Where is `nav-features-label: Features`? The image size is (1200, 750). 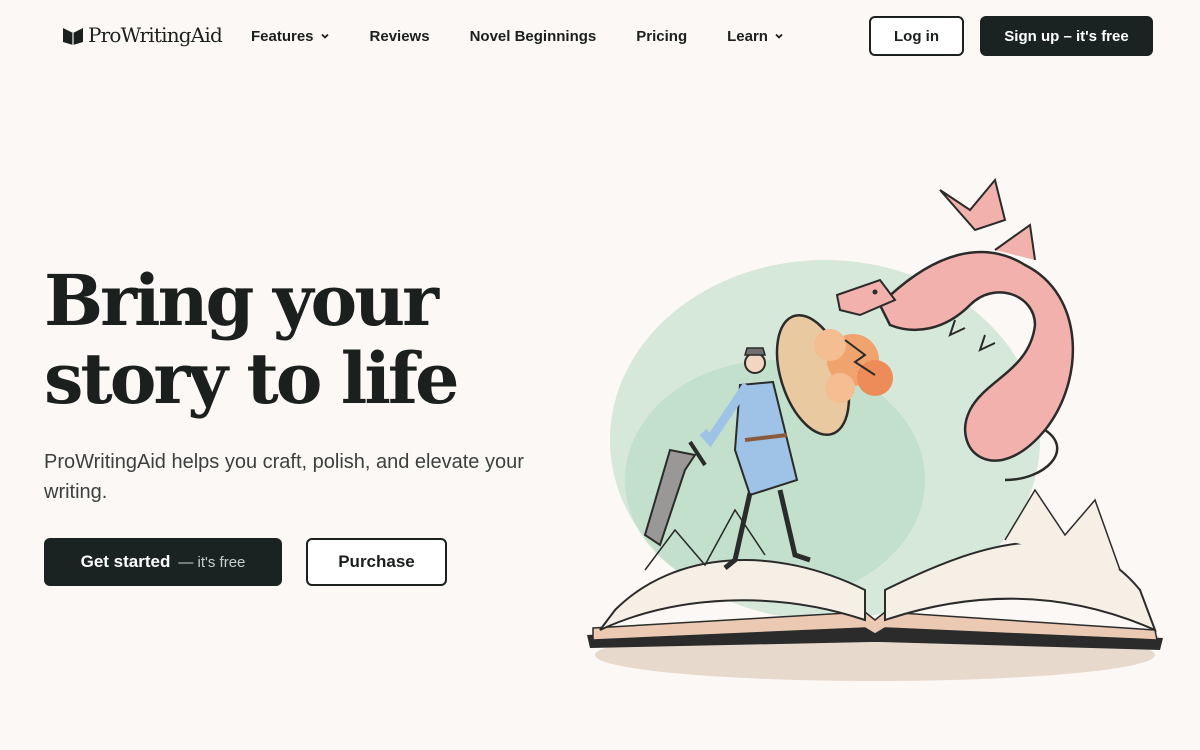
nav-features-label: Features is located at coordinates (282, 36).